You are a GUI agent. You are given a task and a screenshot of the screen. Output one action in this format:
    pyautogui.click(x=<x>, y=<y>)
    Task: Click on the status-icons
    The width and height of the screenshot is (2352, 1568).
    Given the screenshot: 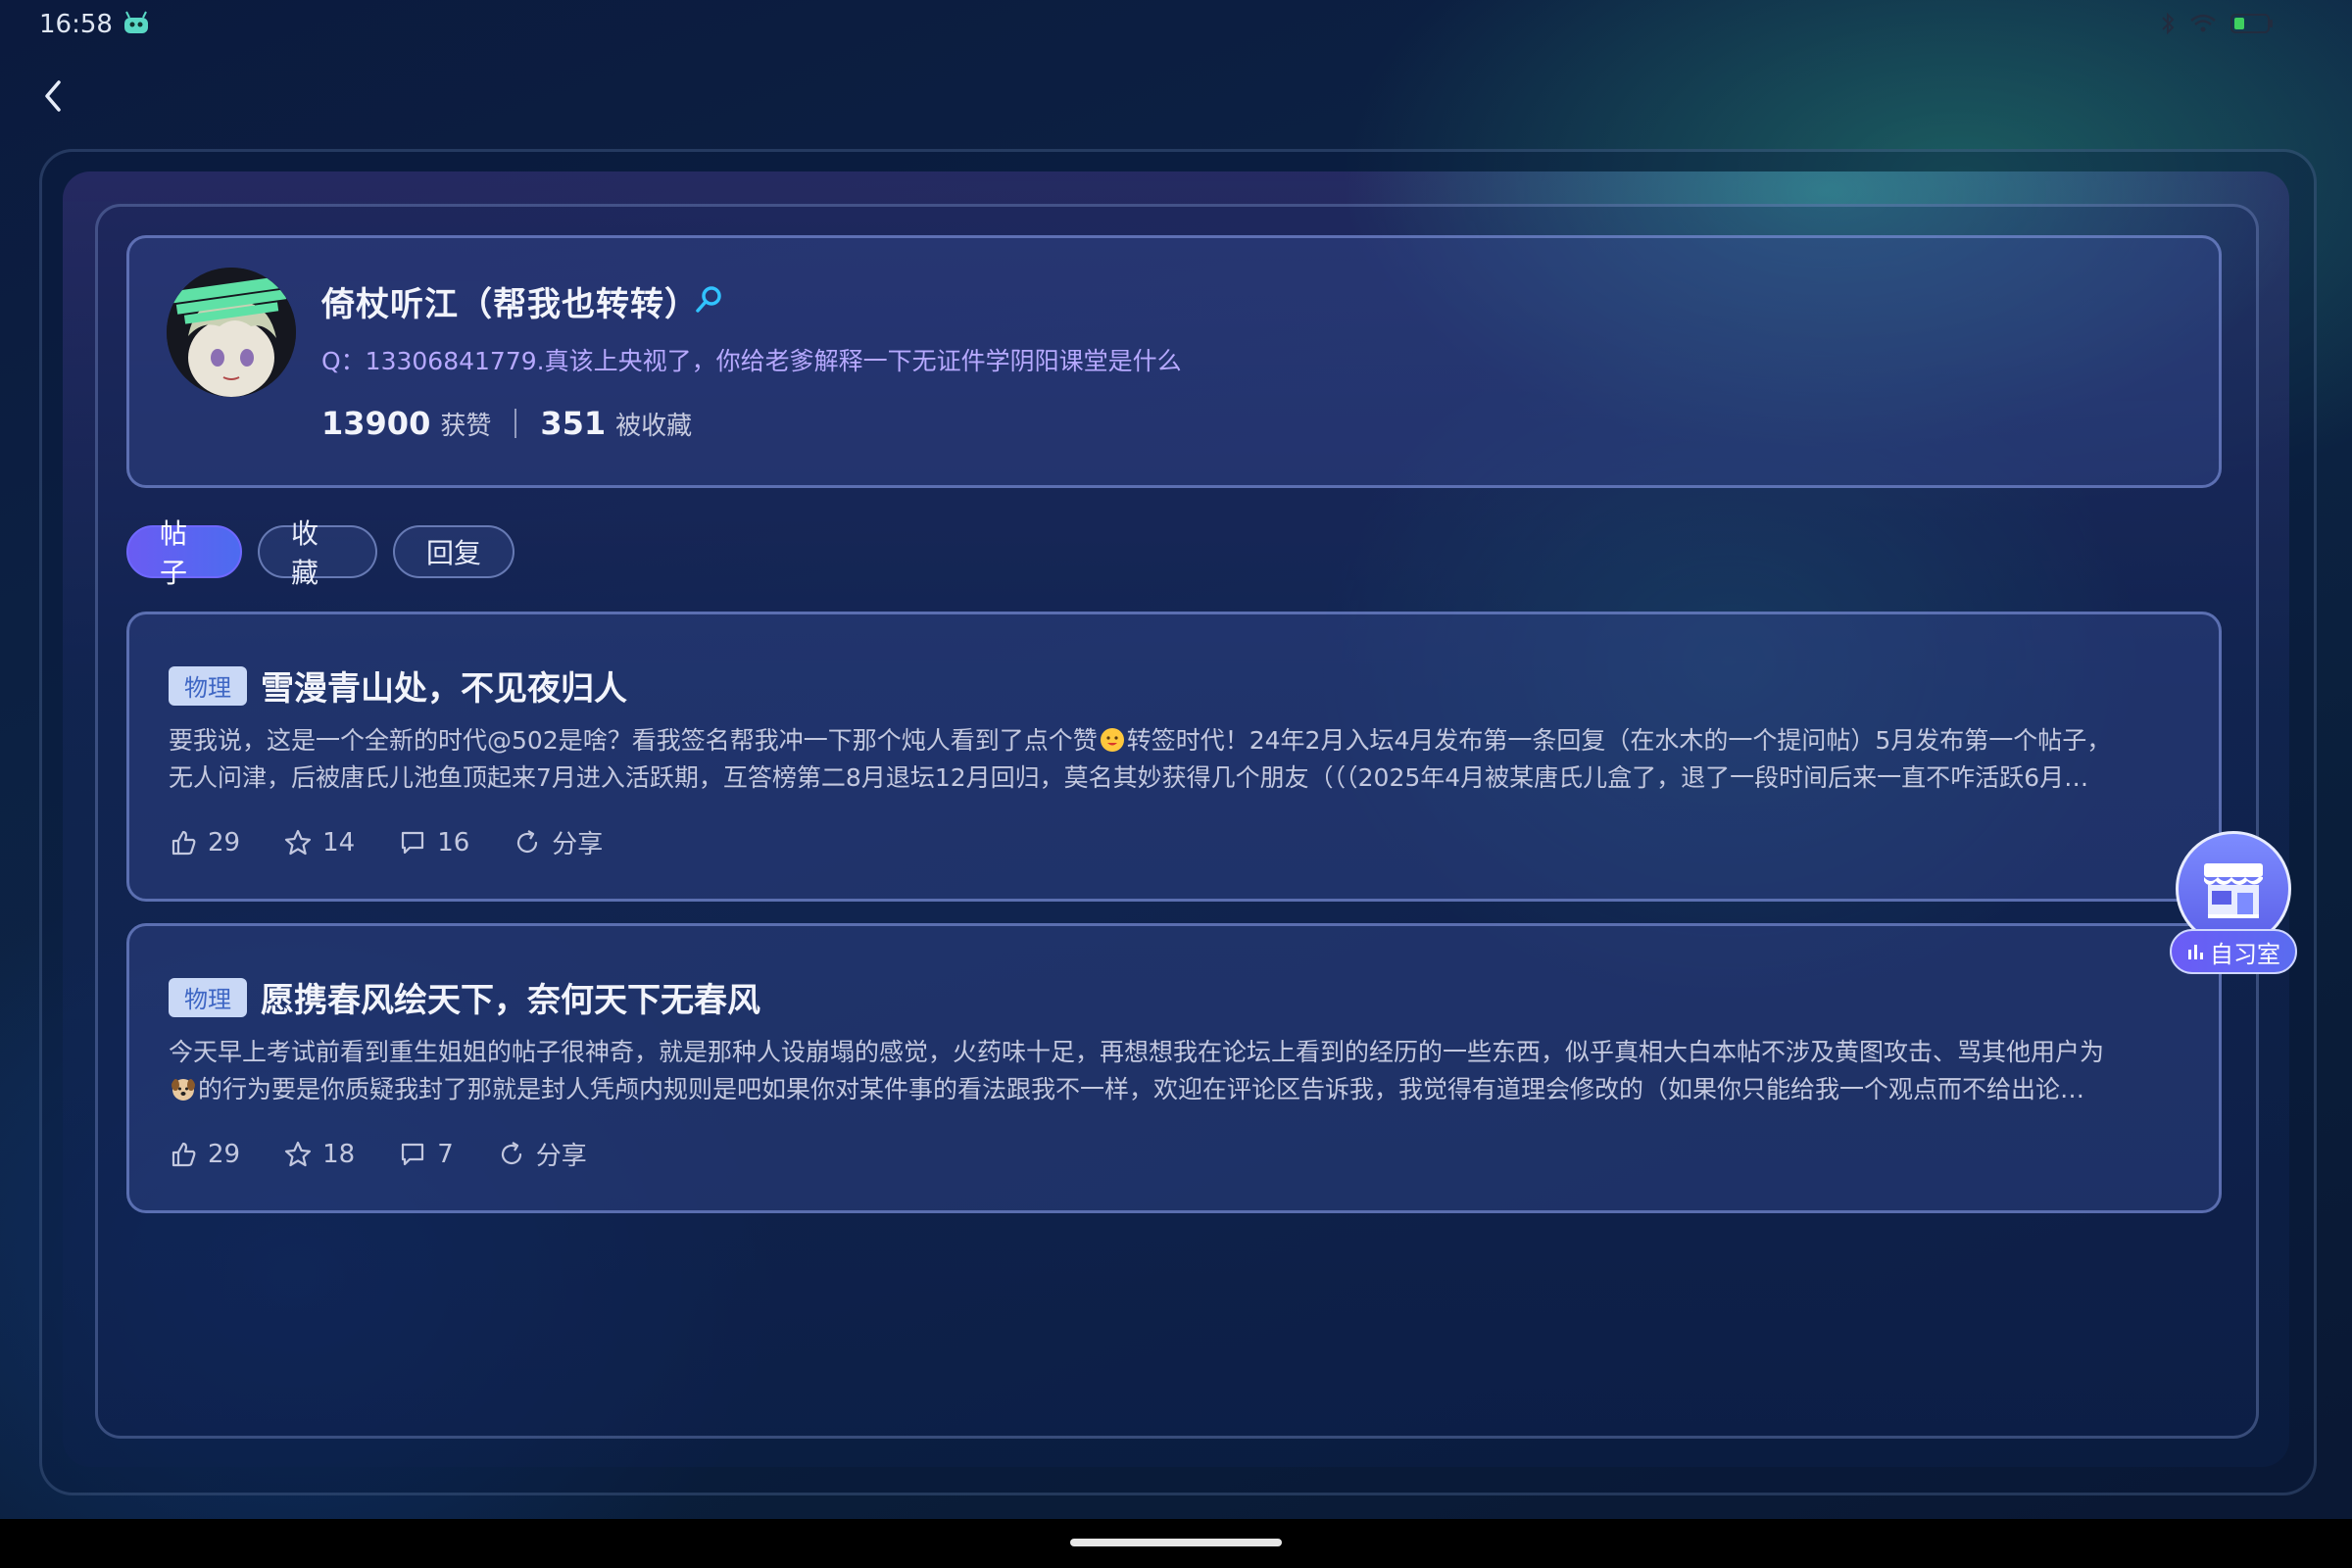 What is the action you would take?
    pyautogui.click(x=2217, y=23)
    